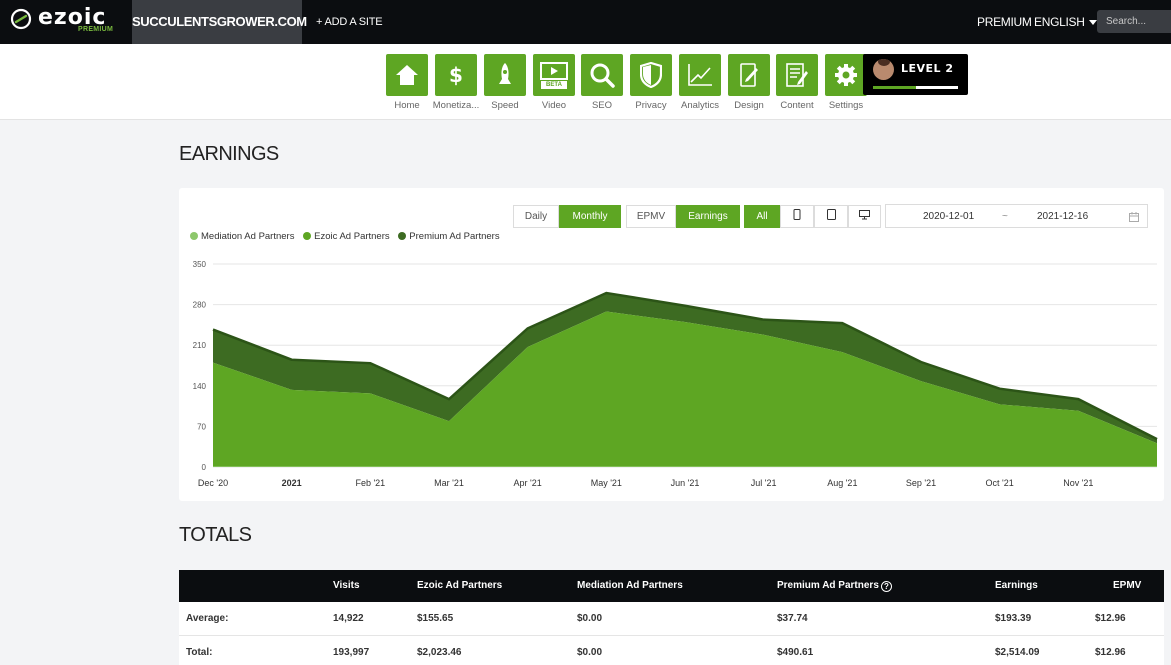 The image size is (1171, 665). What do you see at coordinates (213, 483) in the screenshot?
I see `x-tick-label: Dec '20` at bounding box center [213, 483].